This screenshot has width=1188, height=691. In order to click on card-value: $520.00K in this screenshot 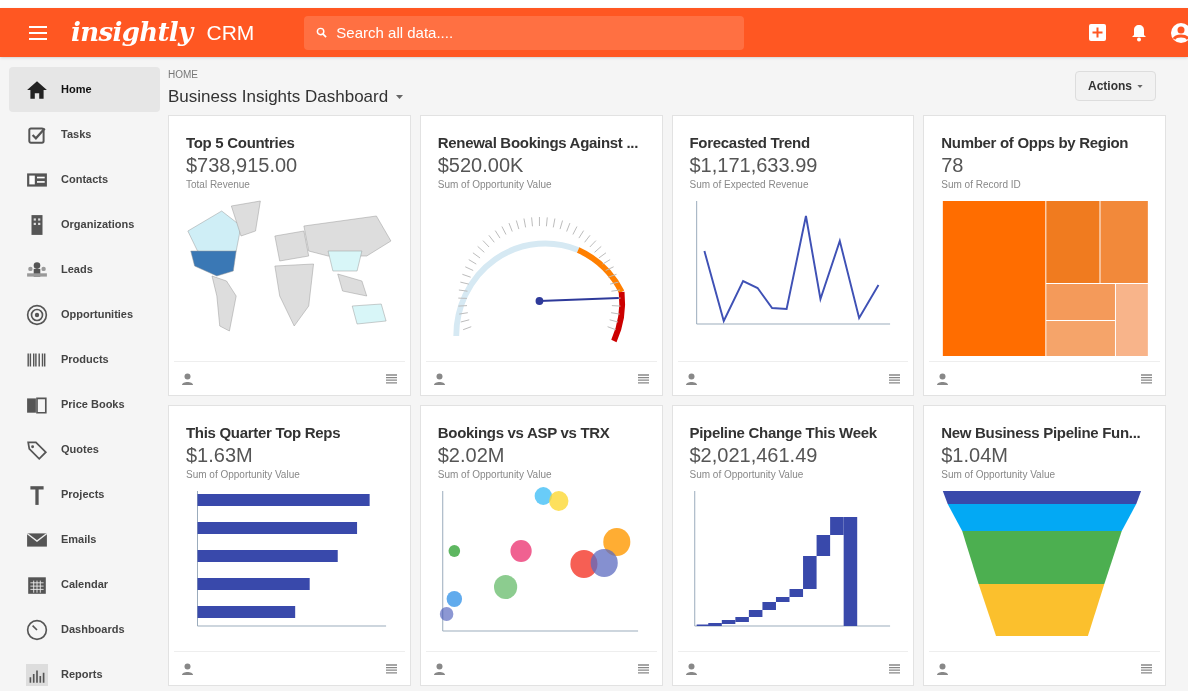, I will do `click(481, 165)`.